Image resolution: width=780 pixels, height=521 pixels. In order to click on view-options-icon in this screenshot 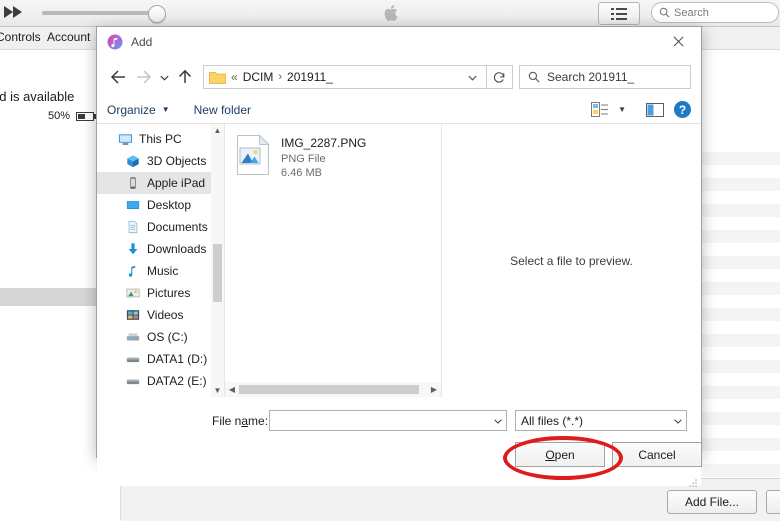, I will do `click(599, 109)`.